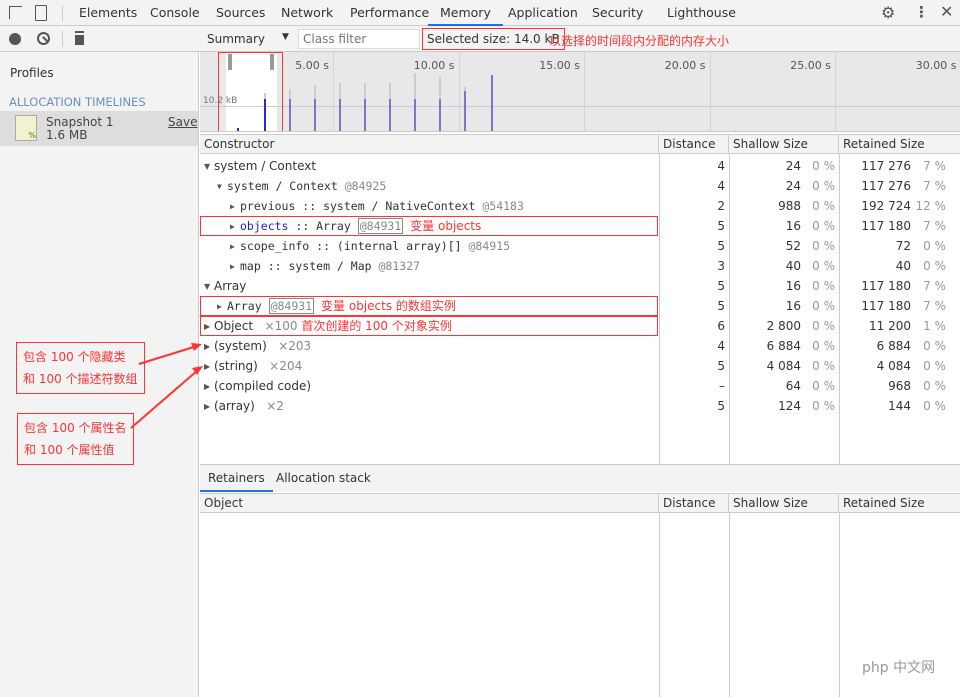 This screenshot has width=960, height=697. Describe the element at coordinates (244, 406) in the screenshot. I see `constructor-cell: ▶ (array) ×2` at that location.